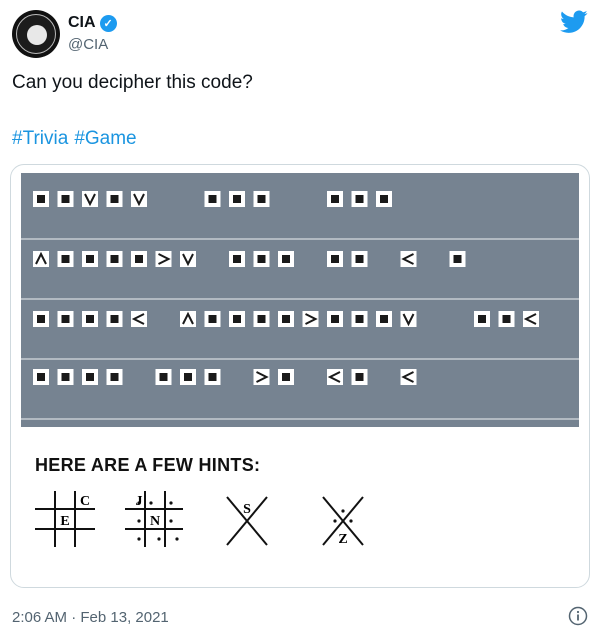 The width and height of the screenshot is (600, 640). I want to click on hint-letter-s: S, so click(247, 509).